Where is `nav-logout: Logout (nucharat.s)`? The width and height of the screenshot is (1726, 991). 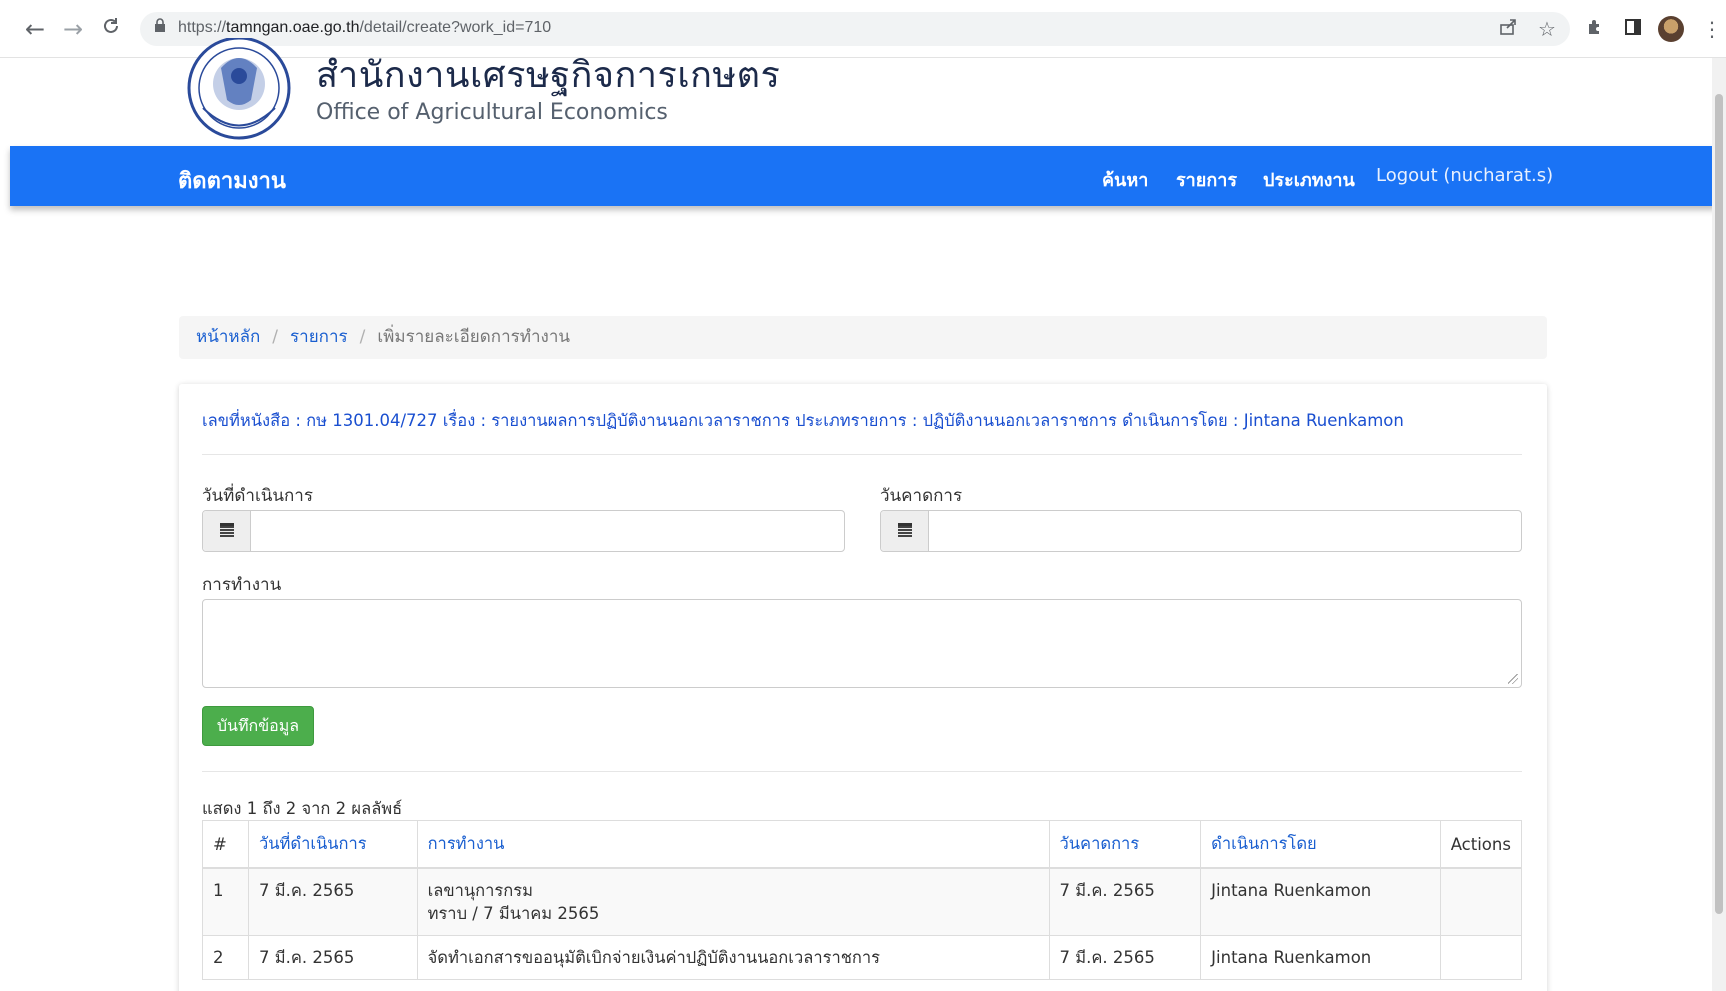
nav-logout: Logout (nucharat.s) is located at coordinates (1464, 175).